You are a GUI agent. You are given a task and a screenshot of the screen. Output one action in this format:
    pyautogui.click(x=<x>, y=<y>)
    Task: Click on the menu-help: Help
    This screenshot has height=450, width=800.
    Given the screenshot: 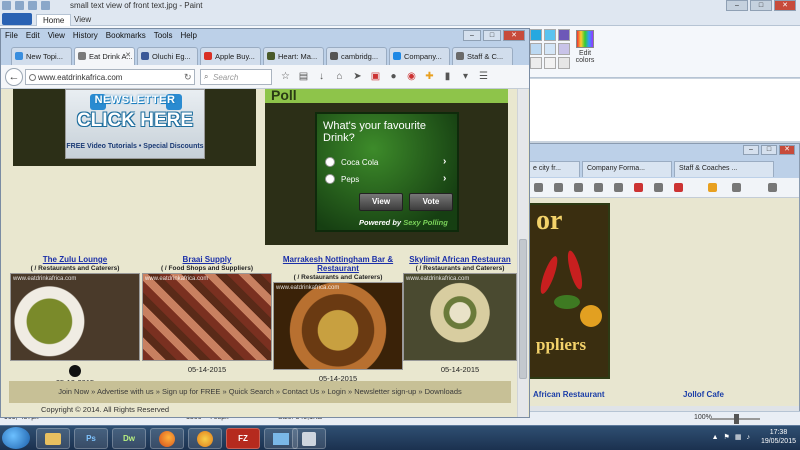 What is the action you would take?
    pyautogui.click(x=188, y=35)
    